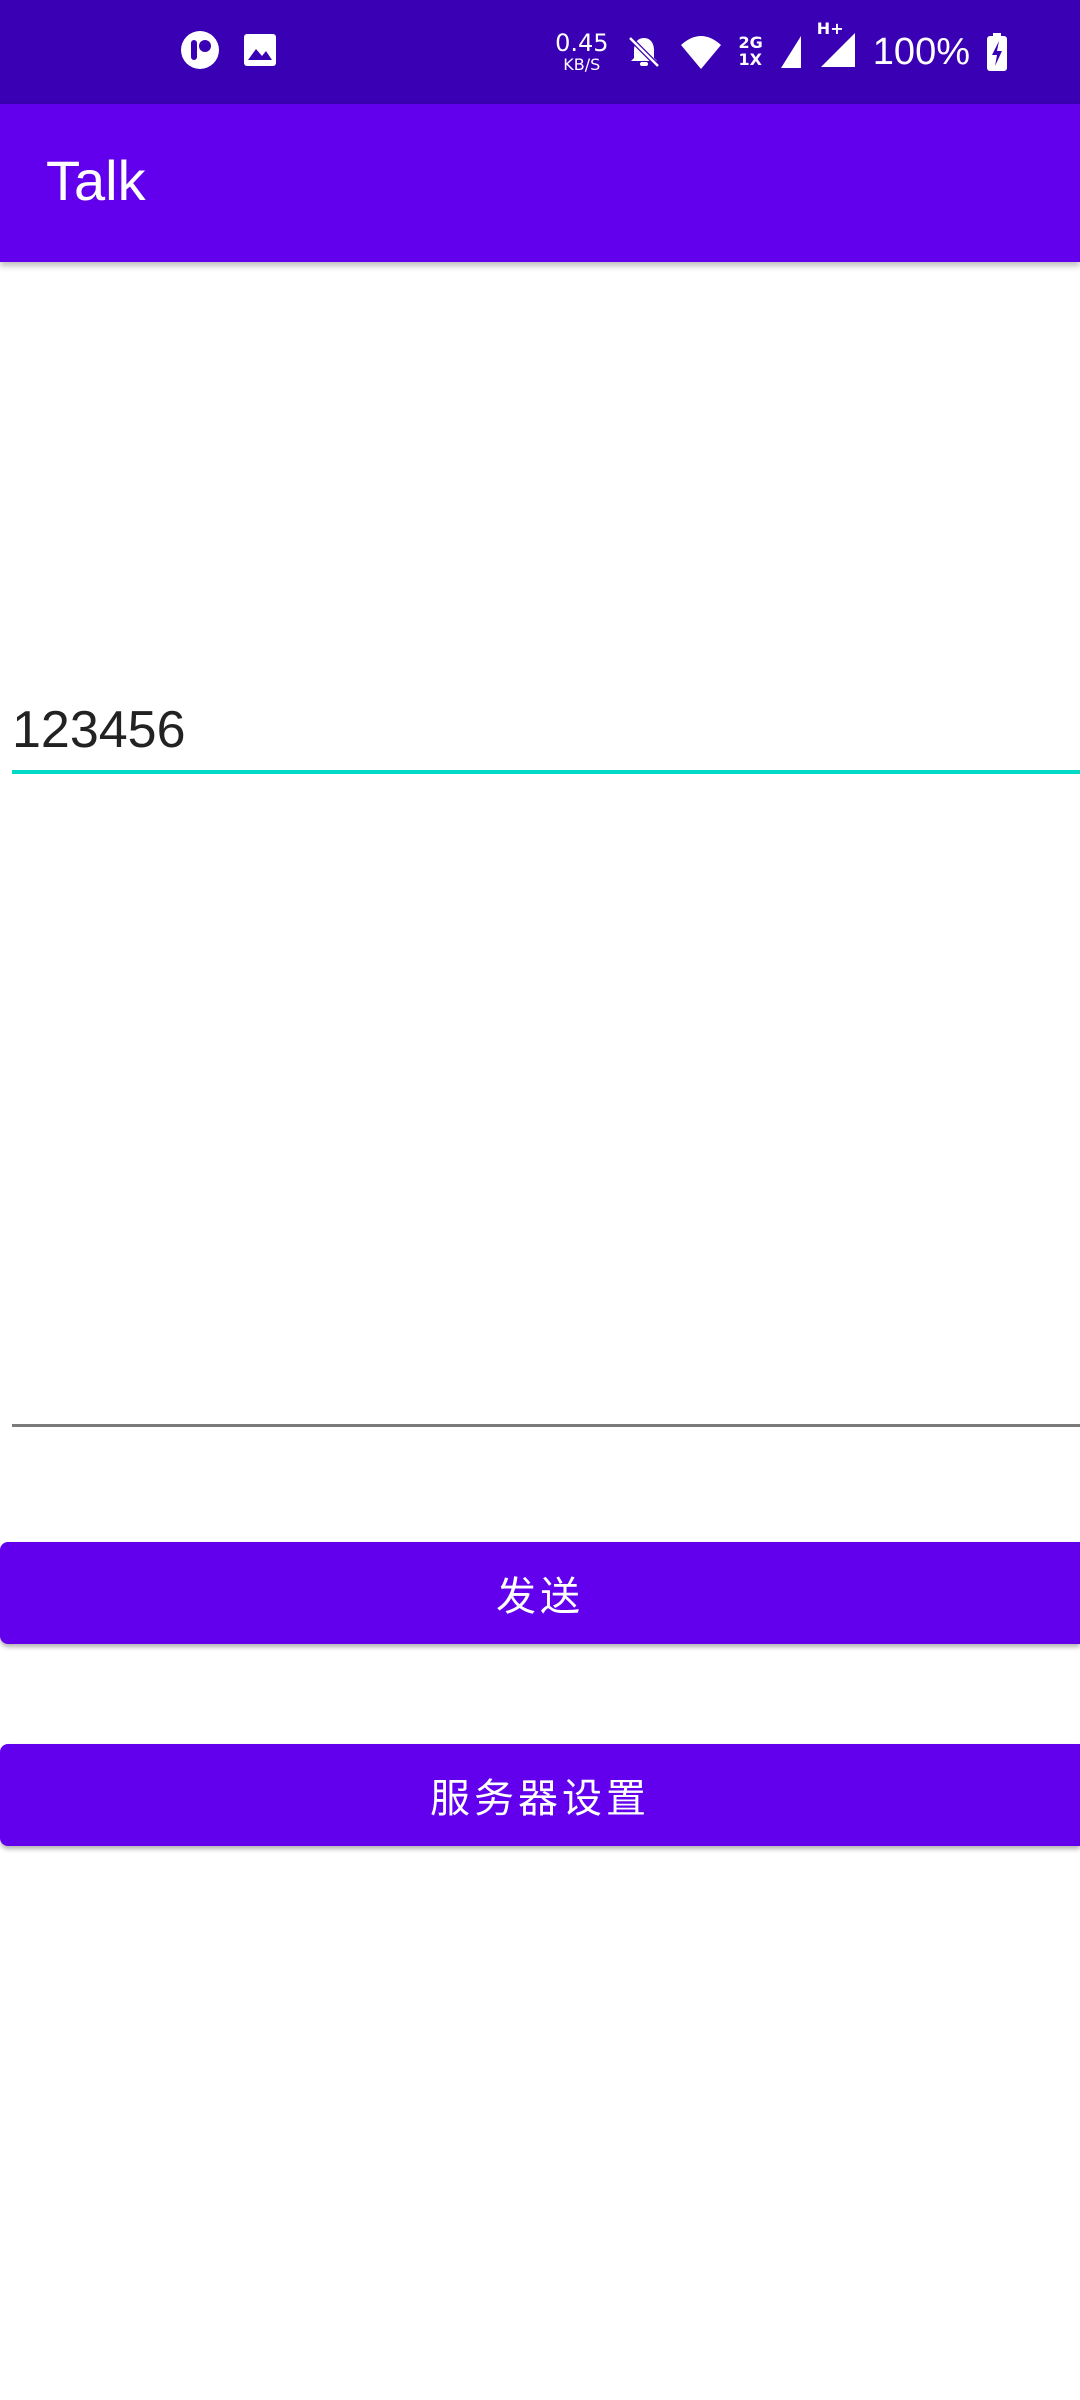  Describe the element at coordinates (546, 772) in the screenshot. I see `input-focus-underline` at that location.